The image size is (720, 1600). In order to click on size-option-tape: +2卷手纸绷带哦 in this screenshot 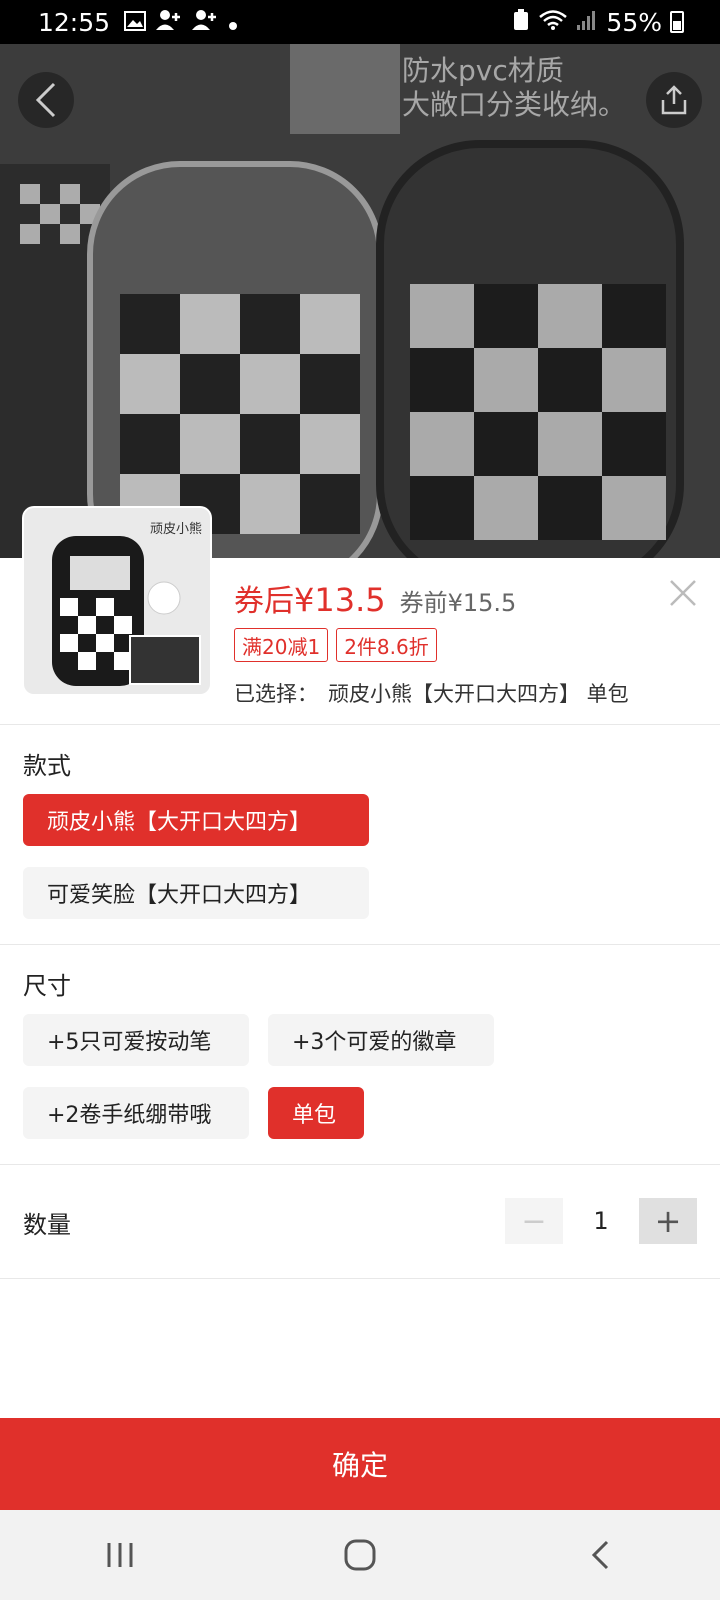, I will do `click(136, 1113)`.